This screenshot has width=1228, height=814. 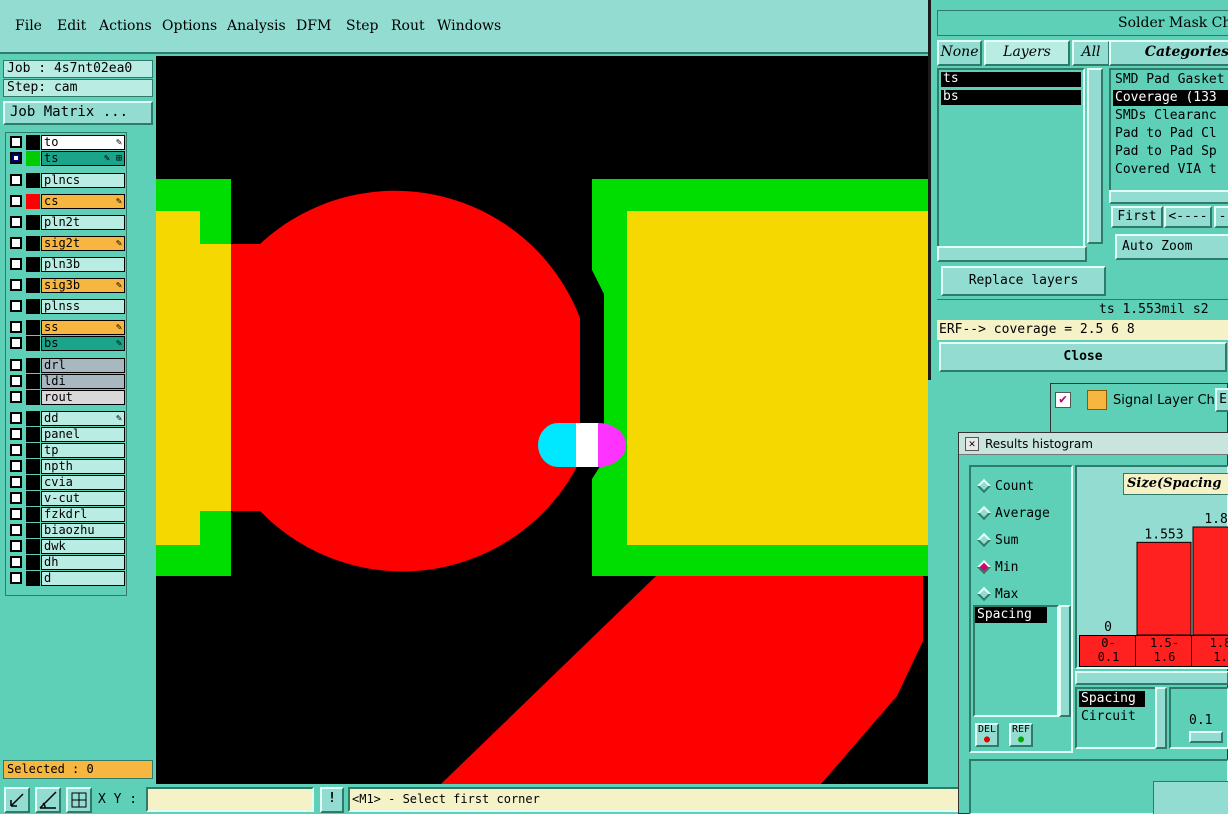 I want to click on next-button: --, so click(x=1221, y=217).